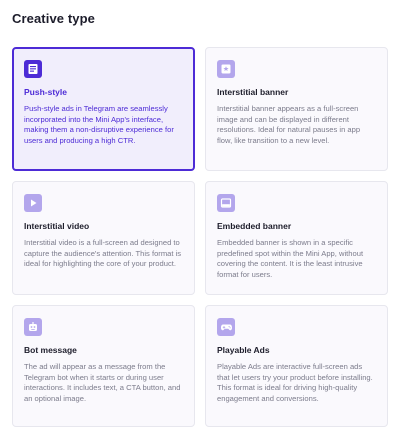  Describe the element at coordinates (33, 203) in the screenshot. I see `video-play-icon` at that location.